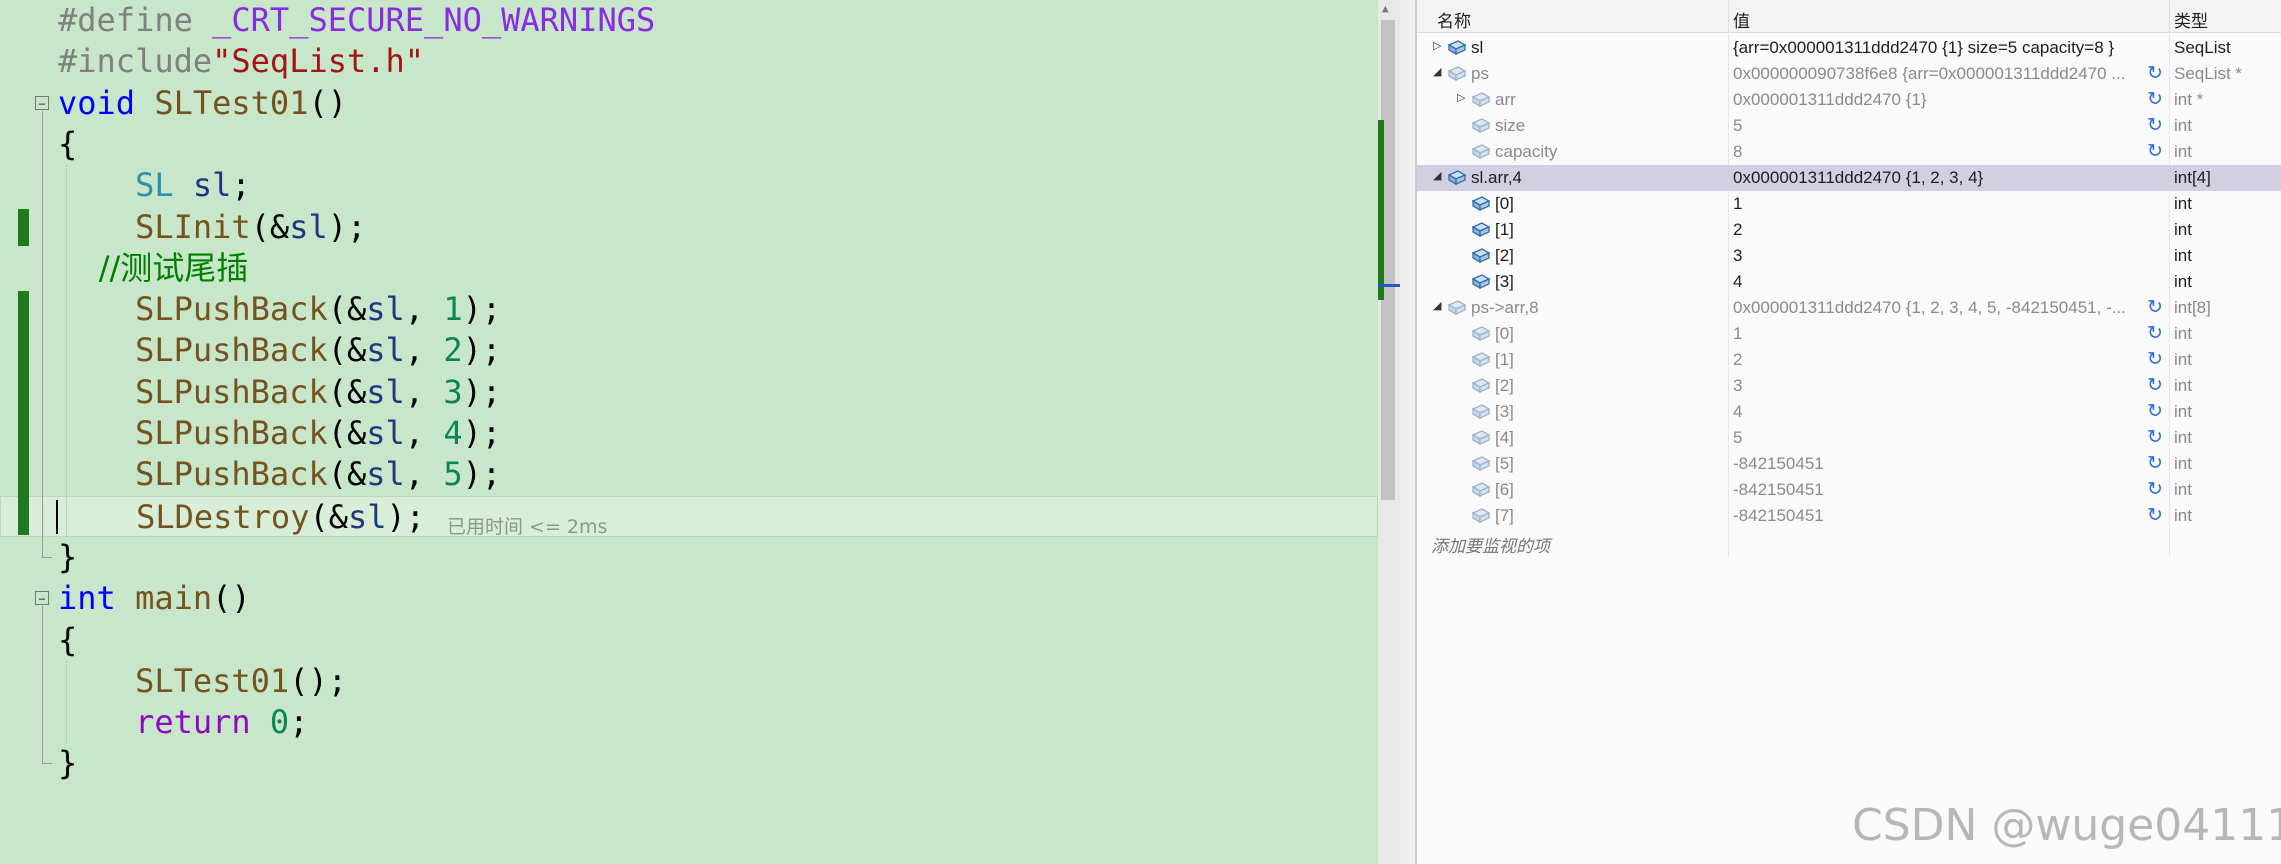 The image size is (2281, 864). Describe the element at coordinates (1504, 516) in the screenshot. I see `watch-name: [7]` at that location.